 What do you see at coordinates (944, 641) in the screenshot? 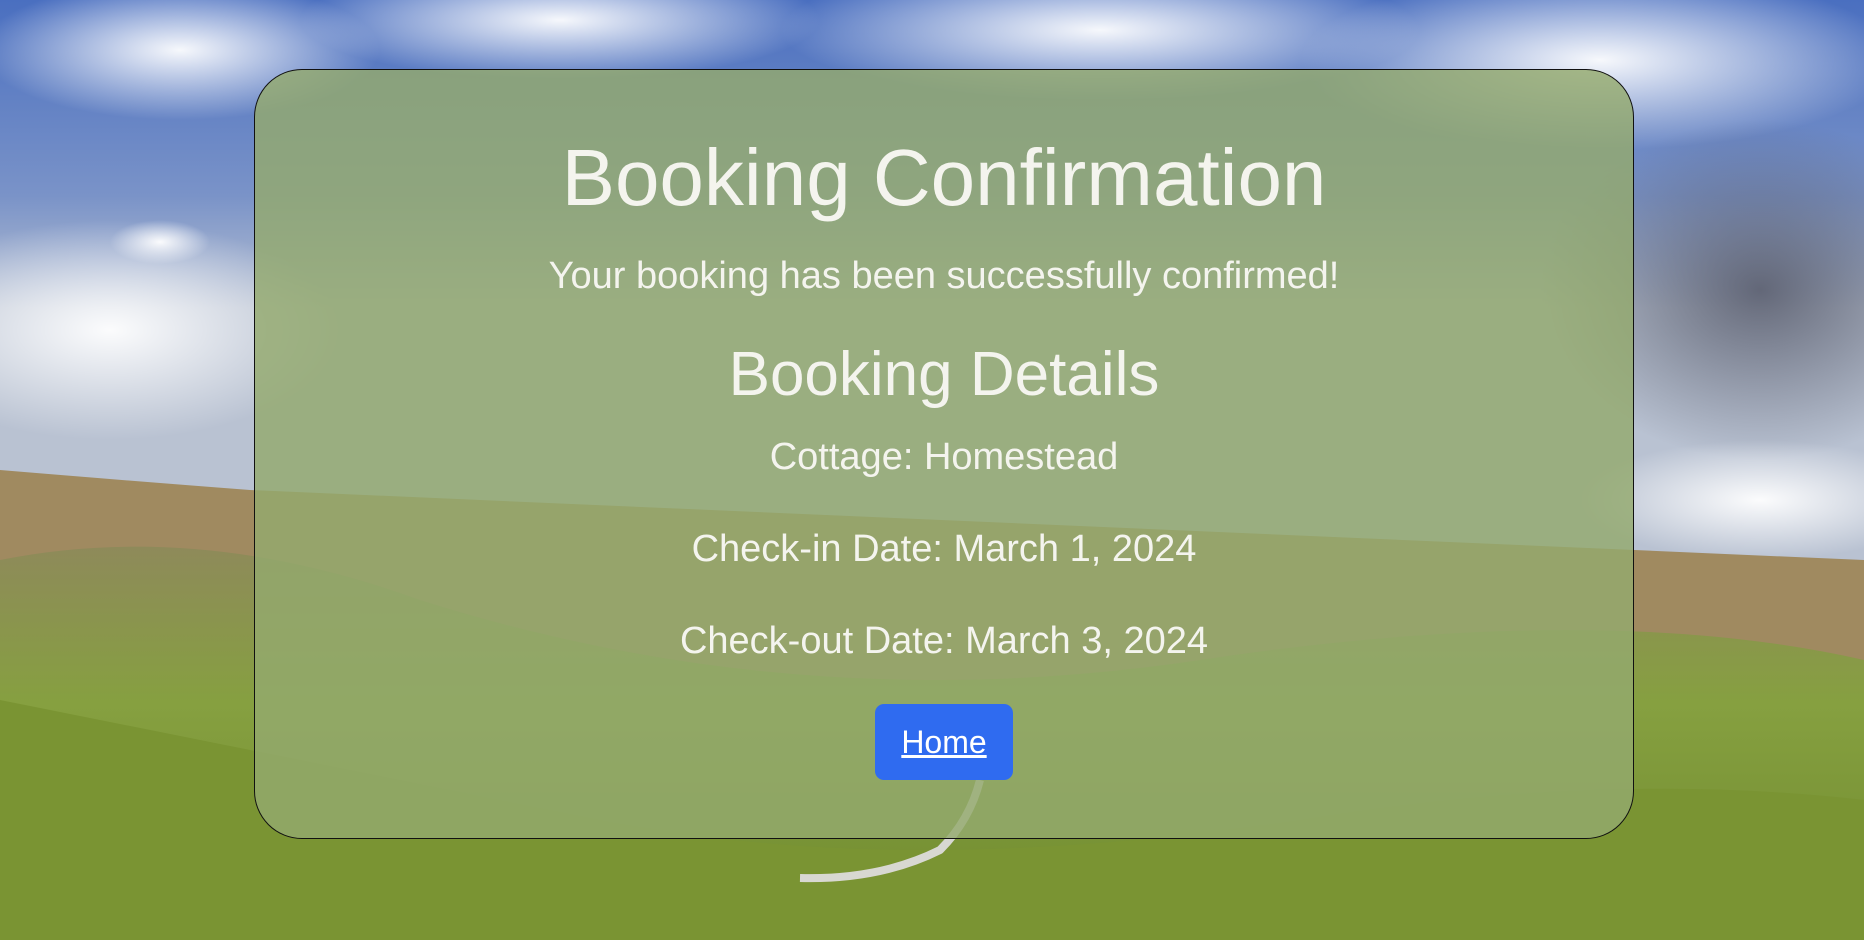
I see `check-out-detail: Check-out Date: March 3, 2024` at bounding box center [944, 641].